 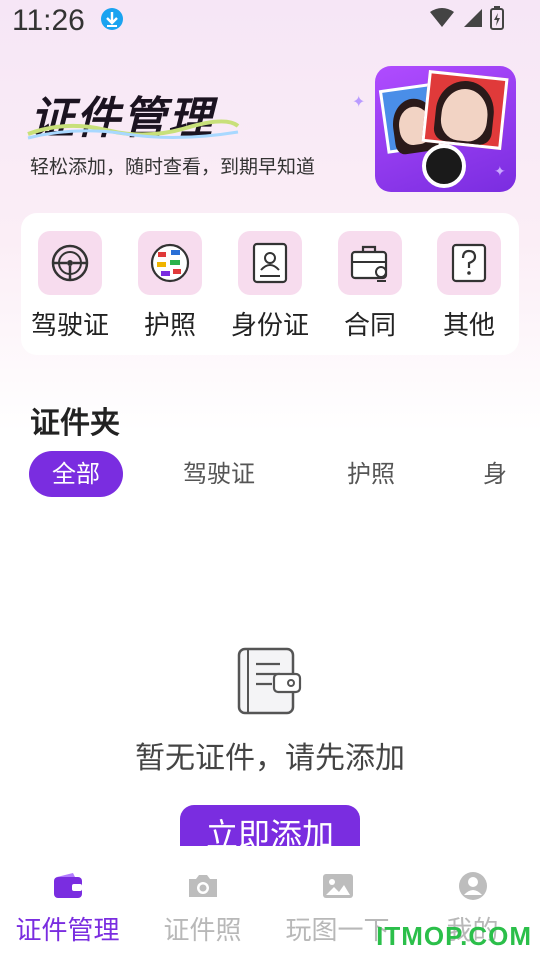 What do you see at coordinates (67, 886) in the screenshot?
I see `wallet-icon` at bounding box center [67, 886].